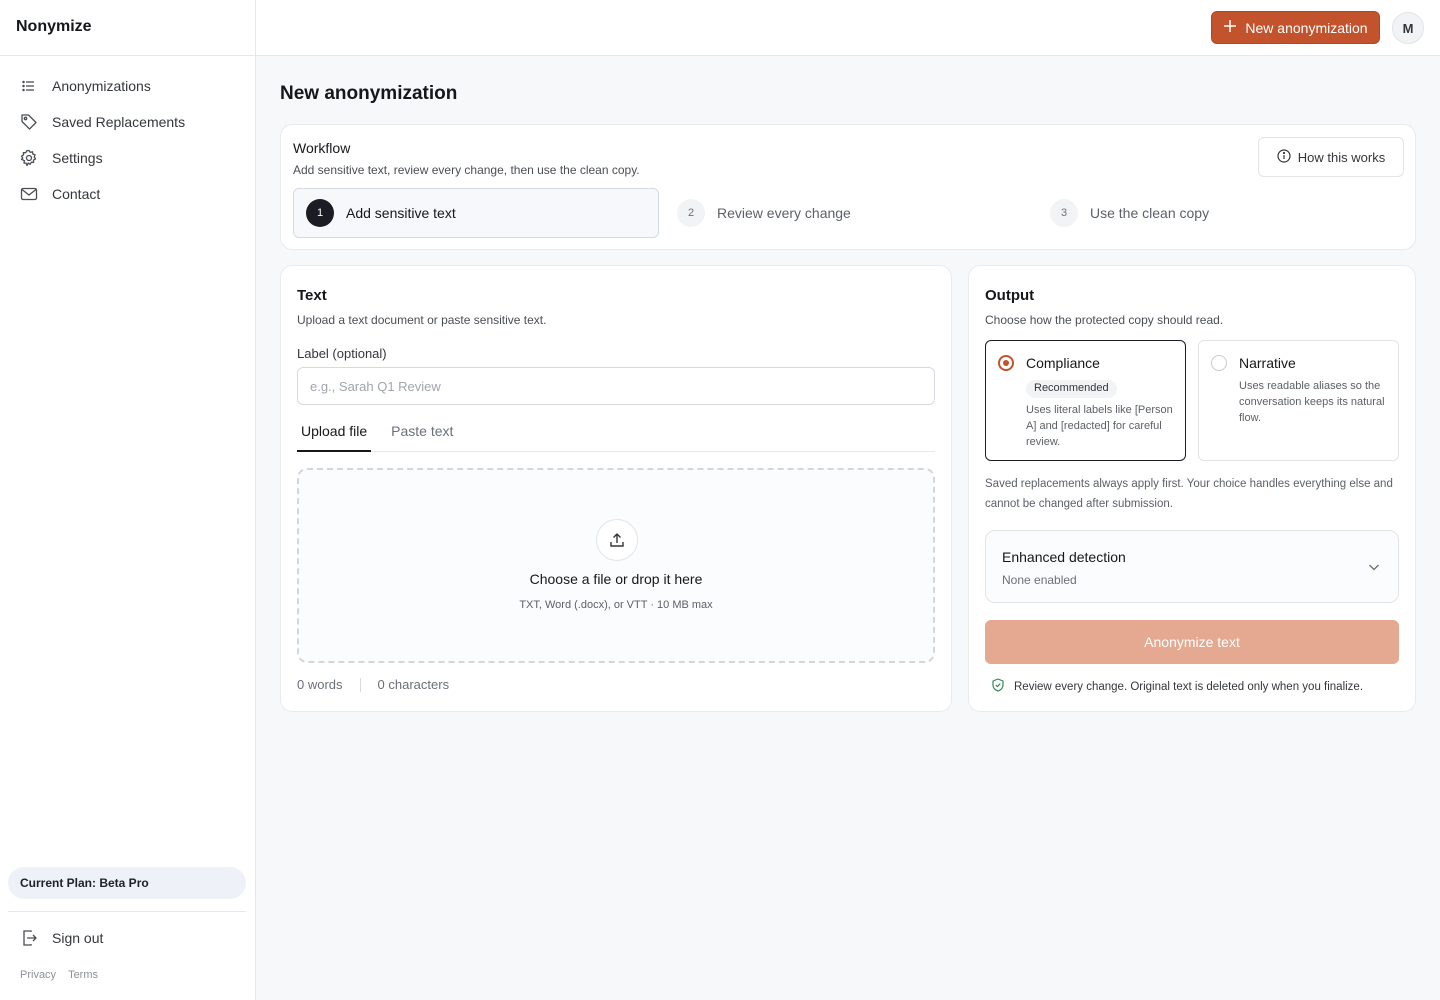  I want to click on gear-icon, so click(29, 158).